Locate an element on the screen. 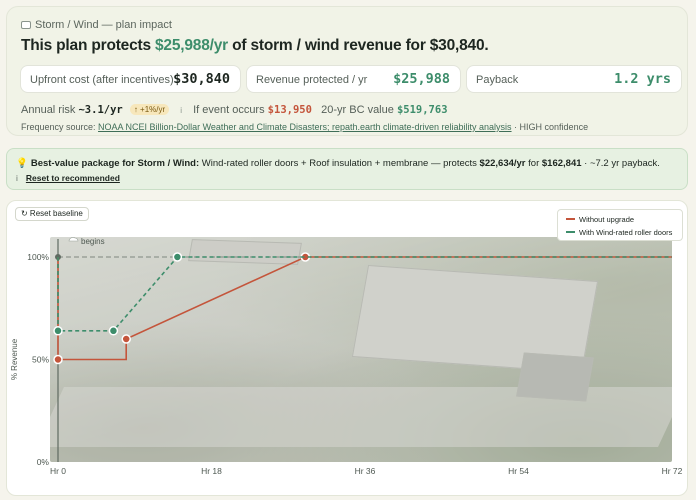  x-tick-label: Hr 36 is located at coordinates (365, 471).